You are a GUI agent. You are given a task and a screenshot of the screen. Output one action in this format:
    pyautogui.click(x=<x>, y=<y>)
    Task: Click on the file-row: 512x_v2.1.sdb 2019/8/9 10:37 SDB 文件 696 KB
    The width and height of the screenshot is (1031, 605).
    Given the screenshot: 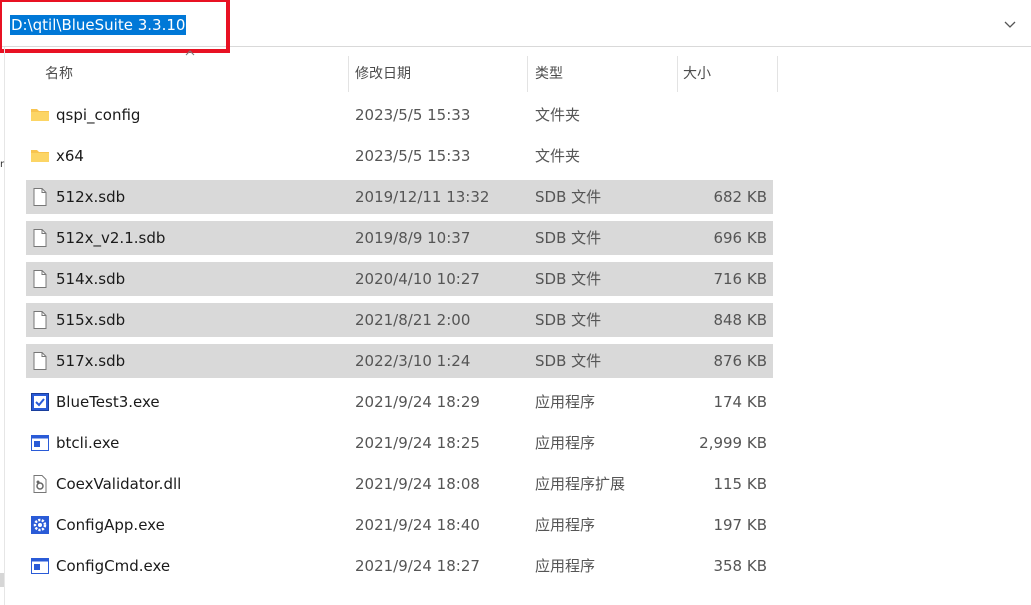 What is the action you would take?
    pyautogui.click(x=399, y=238)
    